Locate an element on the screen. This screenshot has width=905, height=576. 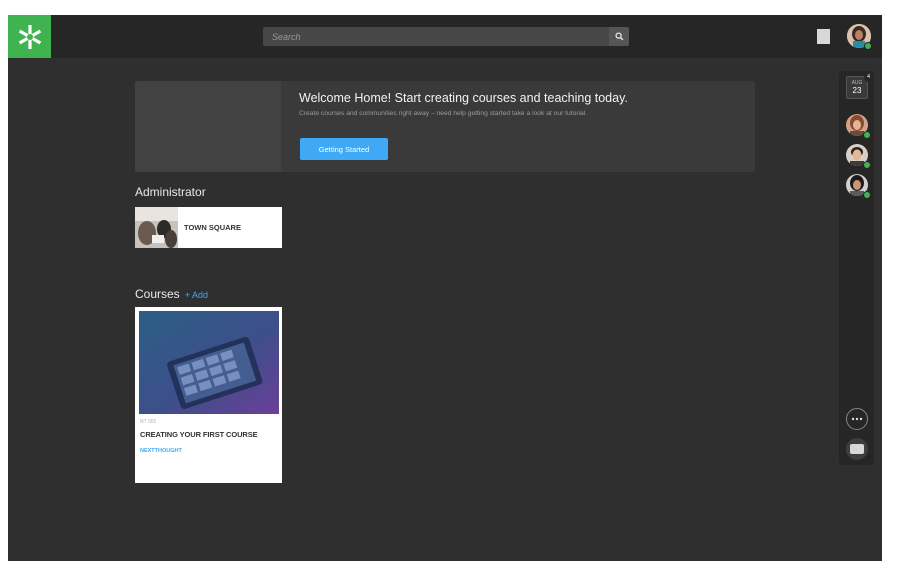
more-options-button is located at coordinates (857, 419).